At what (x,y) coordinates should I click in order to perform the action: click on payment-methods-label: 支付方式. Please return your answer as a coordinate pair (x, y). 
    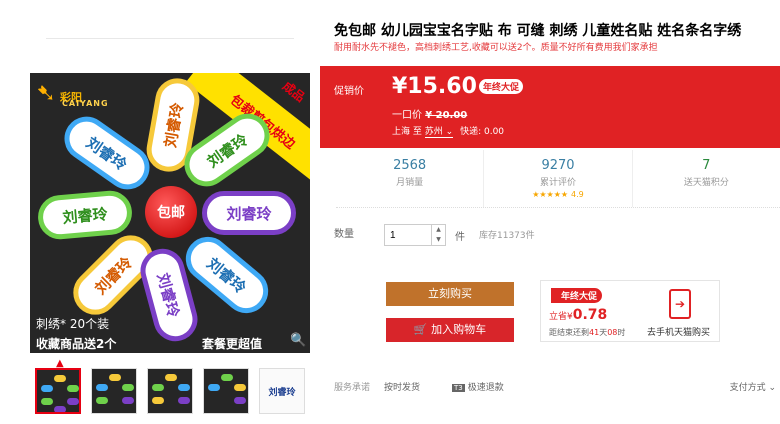
    Looking at the image, I should click on (747, 388).